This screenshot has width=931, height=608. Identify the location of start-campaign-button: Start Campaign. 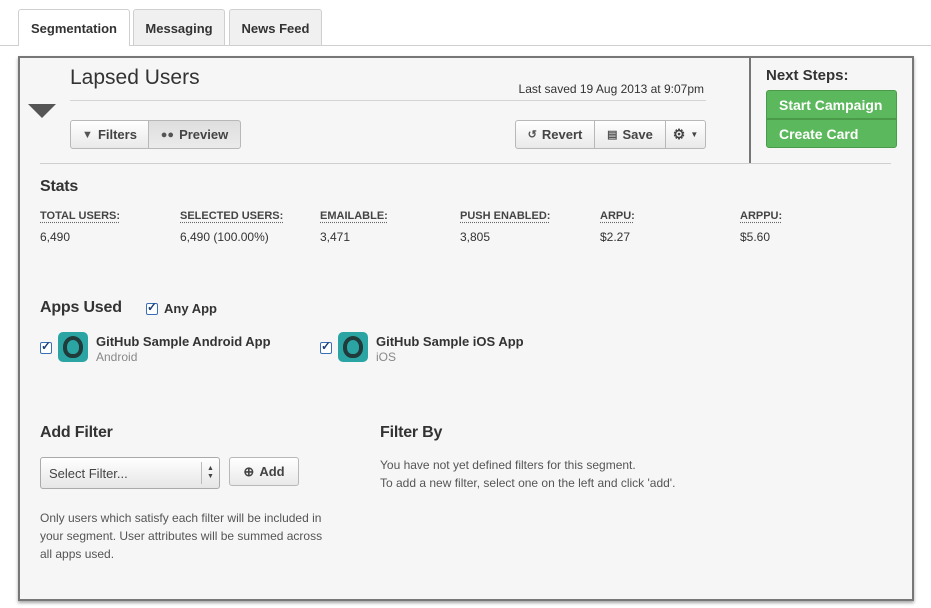
(831, 104).